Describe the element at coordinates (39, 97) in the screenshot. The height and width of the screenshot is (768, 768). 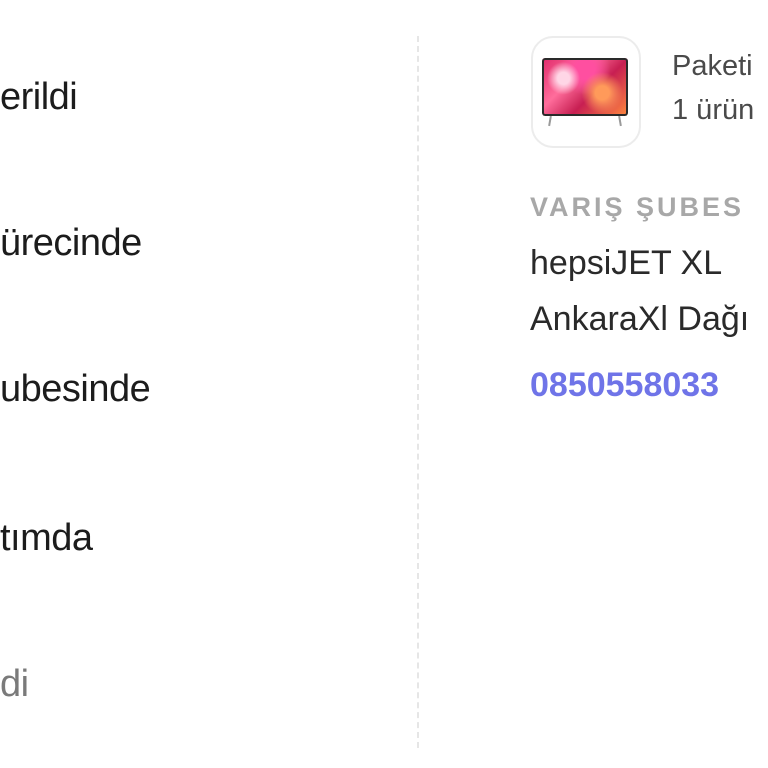
I see `tracking-step-label: erildi` at that location.